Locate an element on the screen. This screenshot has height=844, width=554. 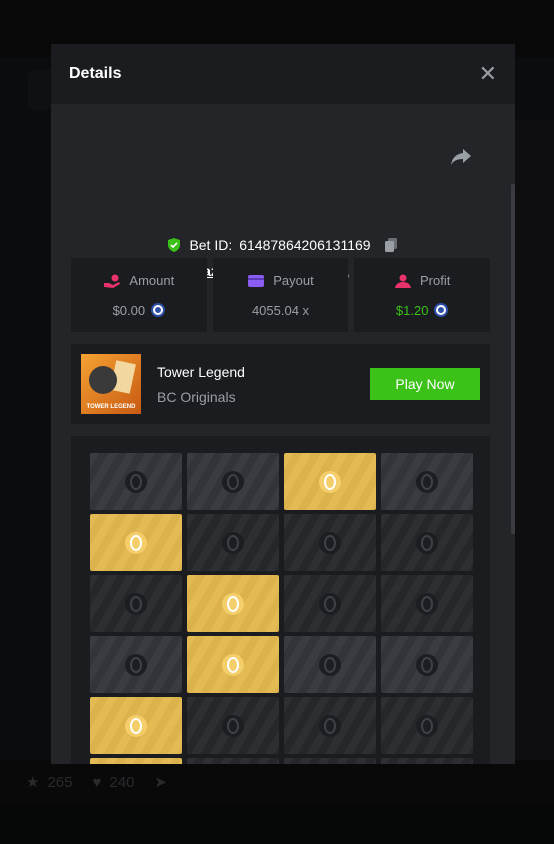
modal-header: Details ✕ is located at coordinates (283, 74).